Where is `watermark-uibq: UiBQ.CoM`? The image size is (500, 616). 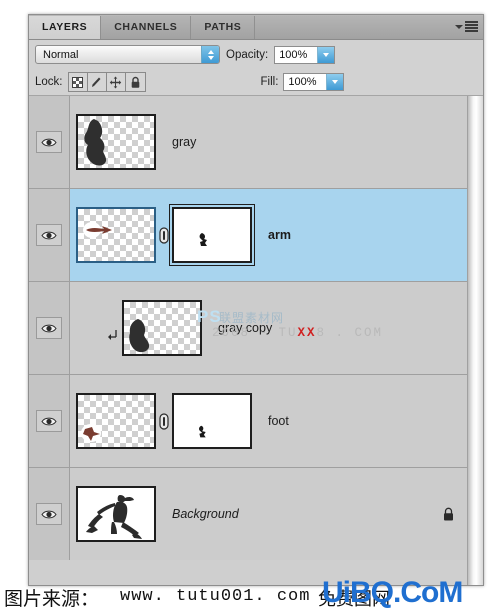 watermark-uibq: UiBQ.CoM is located at coordinates (392, 592).